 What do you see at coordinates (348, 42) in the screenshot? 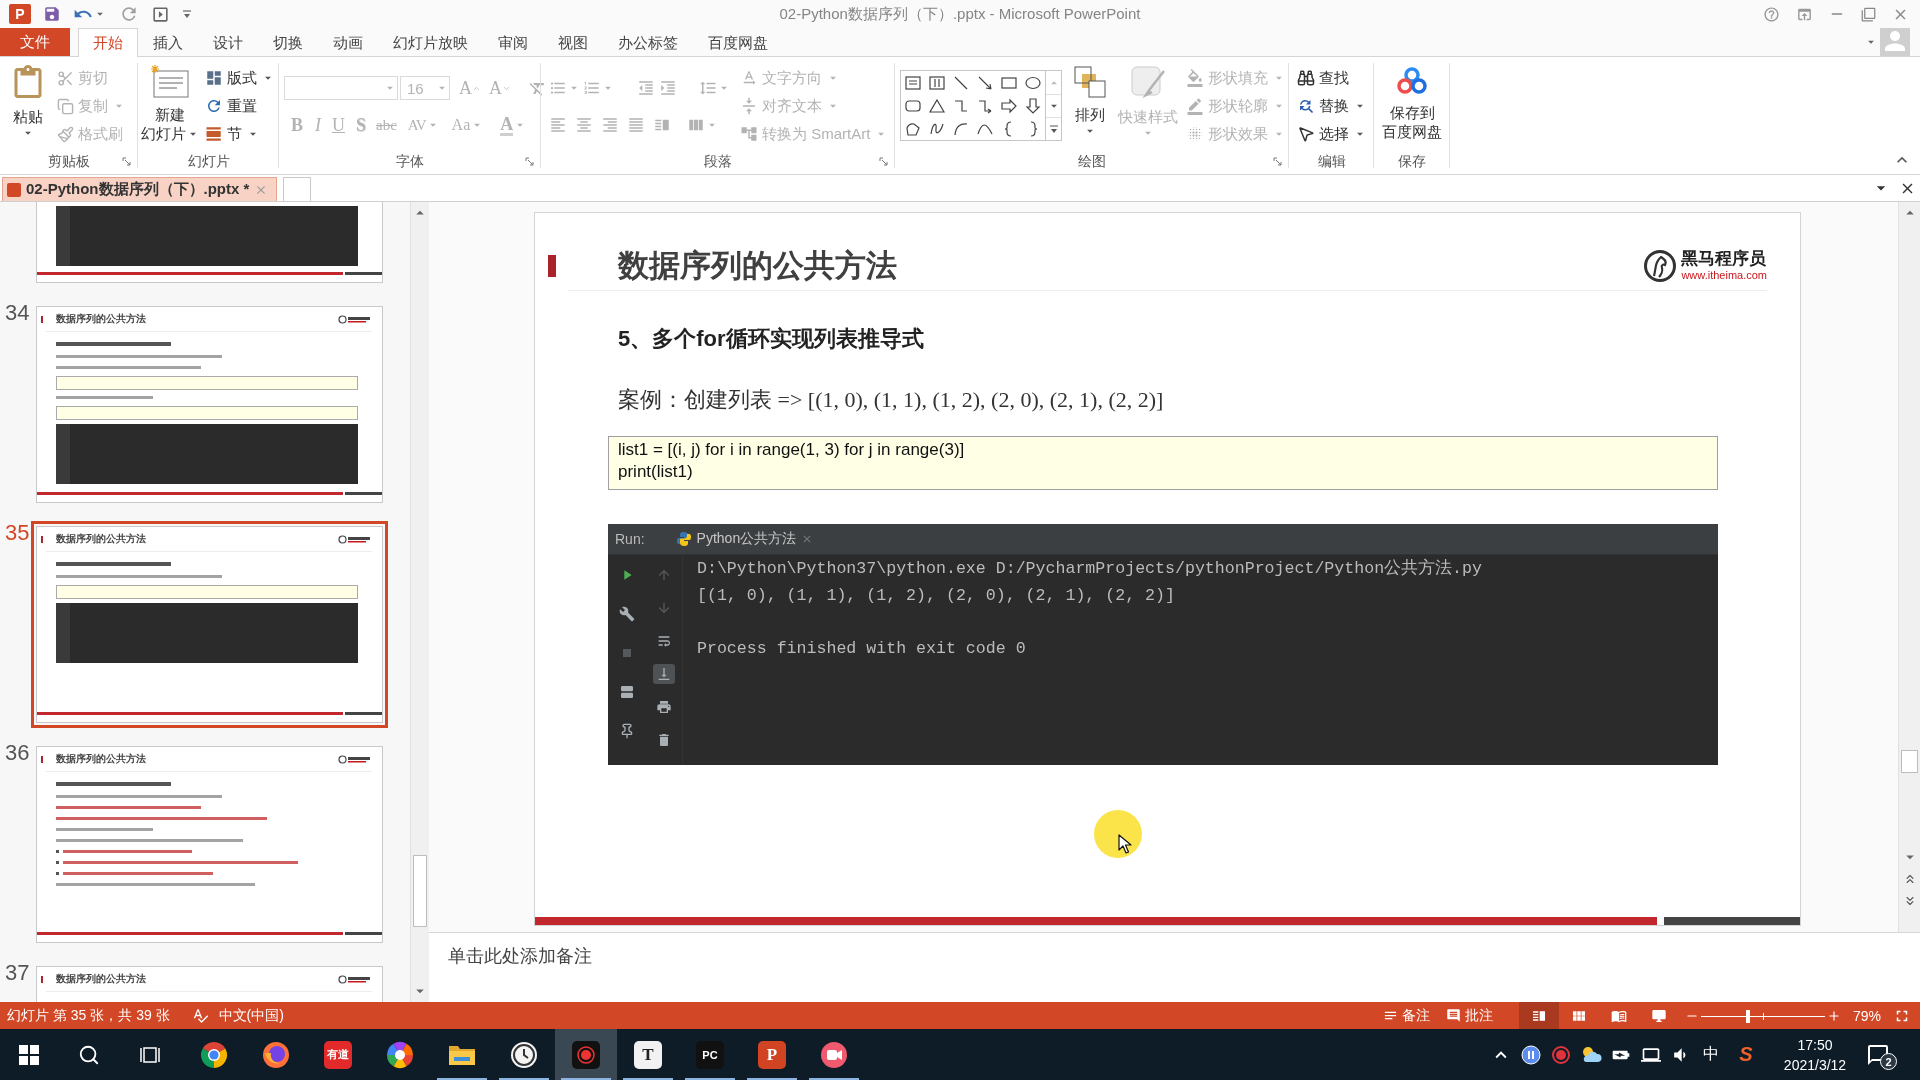
I see `ribbon-tab: 动画` at bounding box center [348, 42].